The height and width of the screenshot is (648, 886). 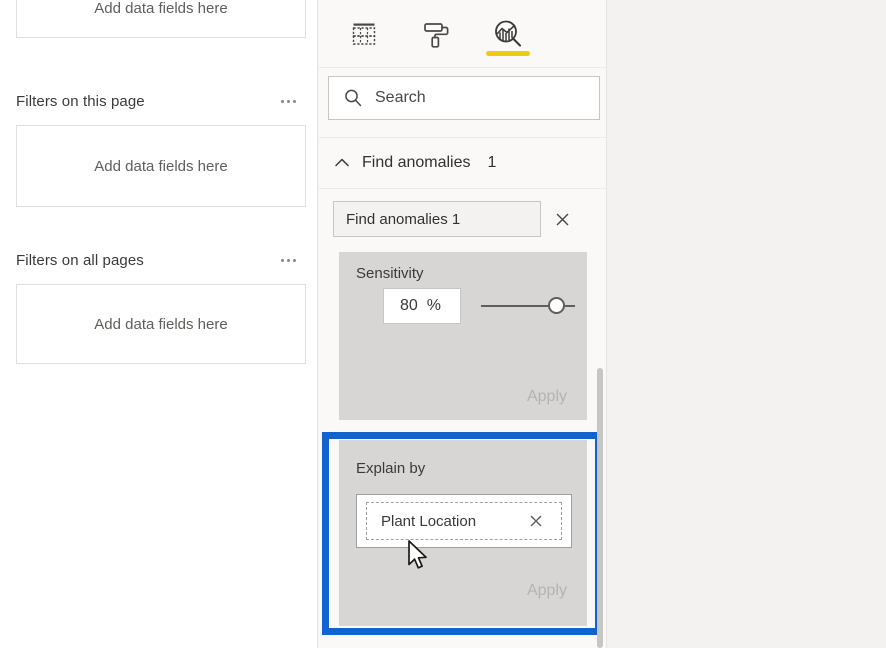 I want to click on find-anomalies-section-header: Find anomalies 1, so click(x=462, y=163).